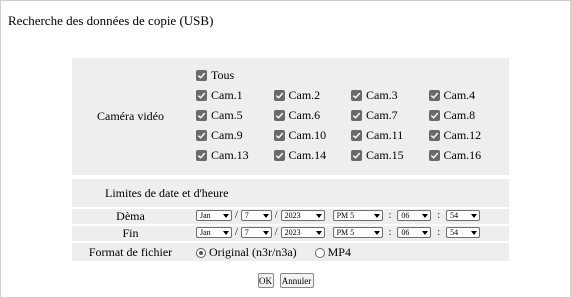 This screenshot has width=571, height=298. What do you see at coordinates (265, 280) in the screenshot?
I see `ok-button: OK` at bounding box center [265, 280].